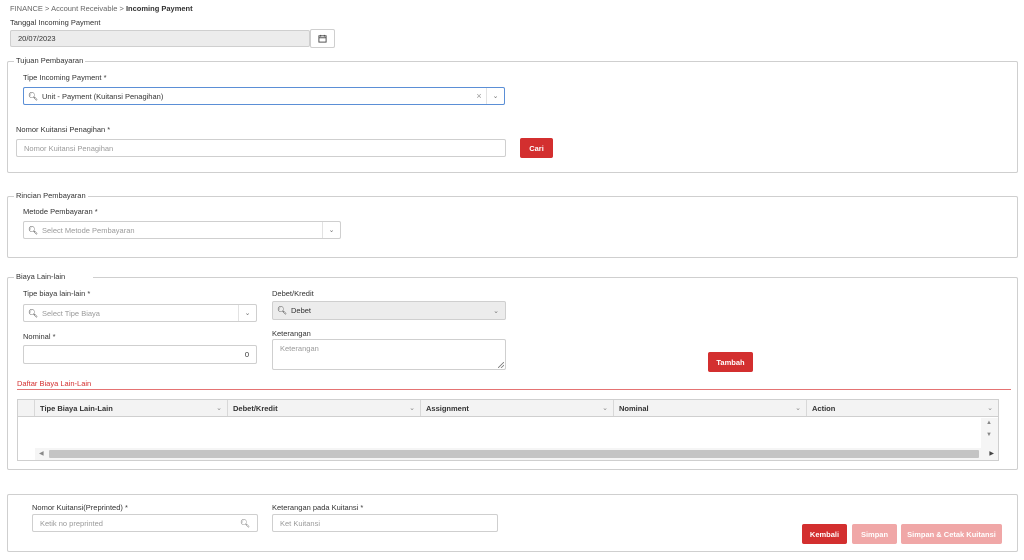 The height and width of the screenshot is (560, 1024). I want to click on tipe-biaya-placeholder: Select Tipe Biaya, so click(71, 313).